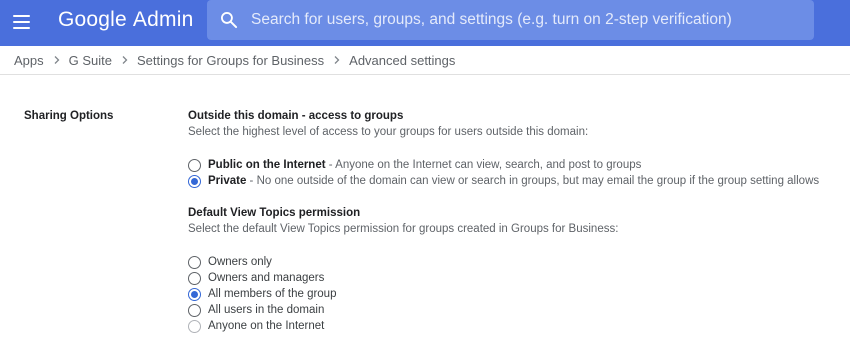 The image size is (850, 347). Describe the element at coordinates (227, 181) in the screenshot. I see `option-label: Private` at that location.